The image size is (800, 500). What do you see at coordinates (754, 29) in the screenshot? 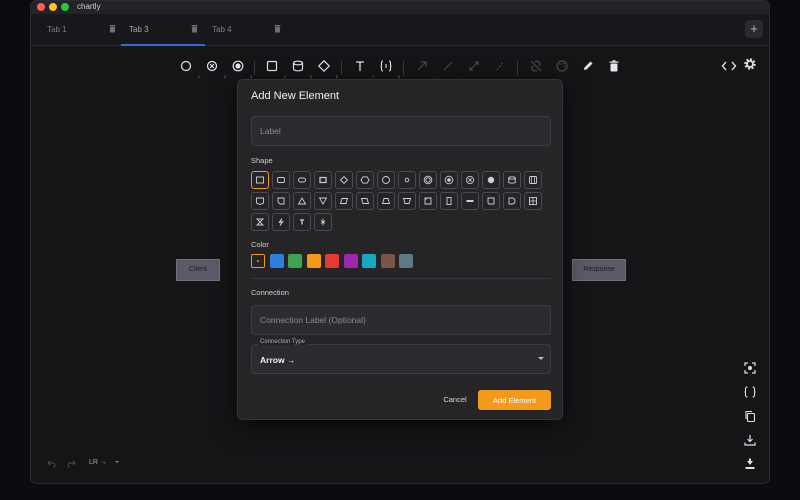
I see `add-tab-button: +` at bounding box center [754, 29].